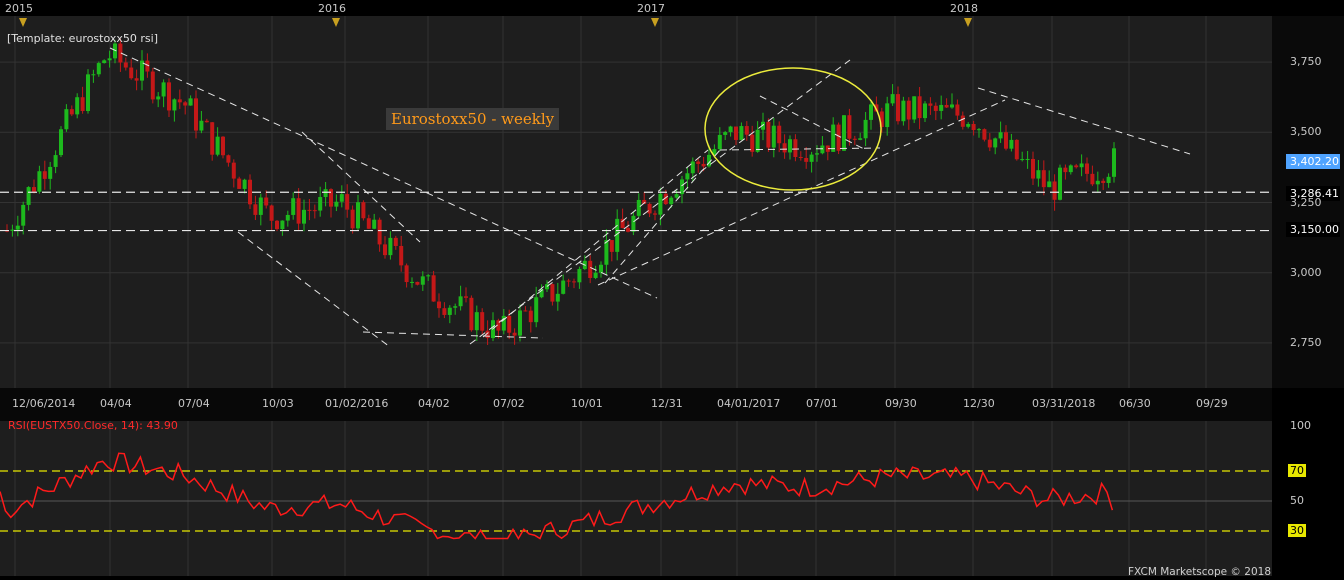 The width and height of the screenshot is (1344, 580). I want to click on price-tick-label: 3,250, so click(1306, 202).